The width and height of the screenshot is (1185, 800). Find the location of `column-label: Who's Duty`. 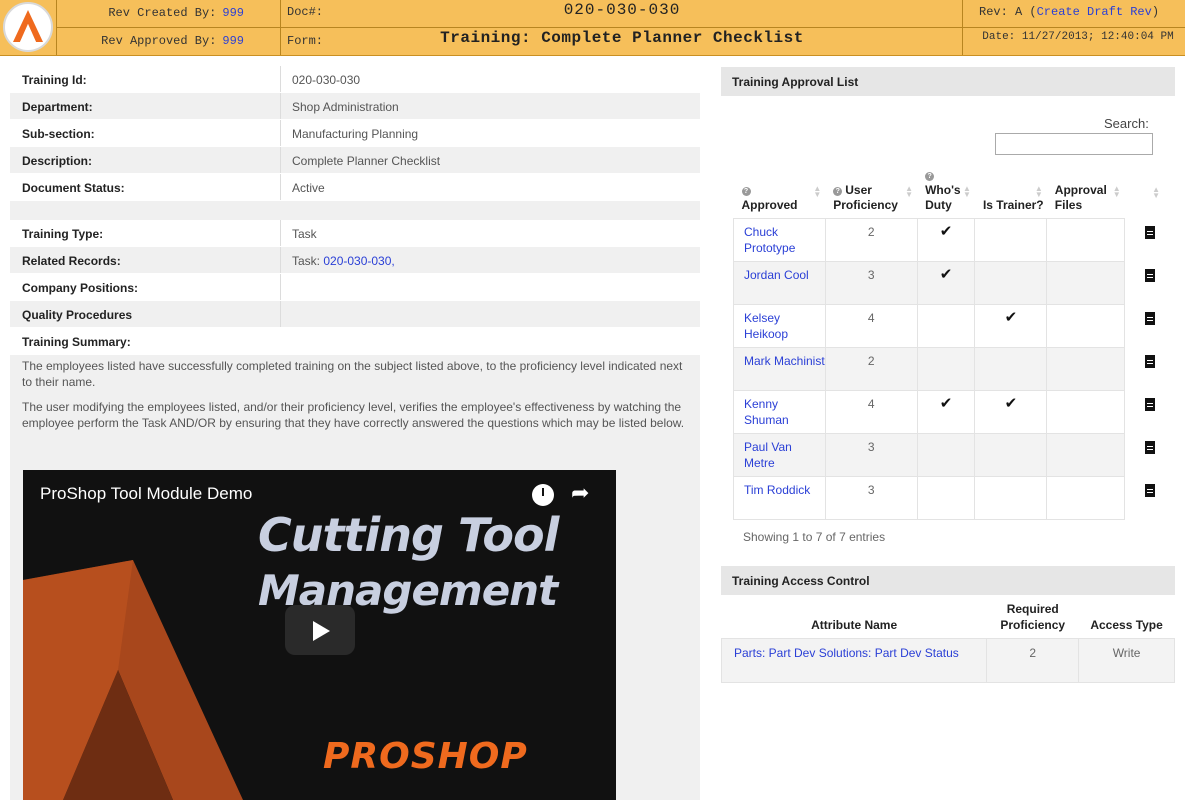

column-label: Who's Duty is located at coordinates (943, 197).